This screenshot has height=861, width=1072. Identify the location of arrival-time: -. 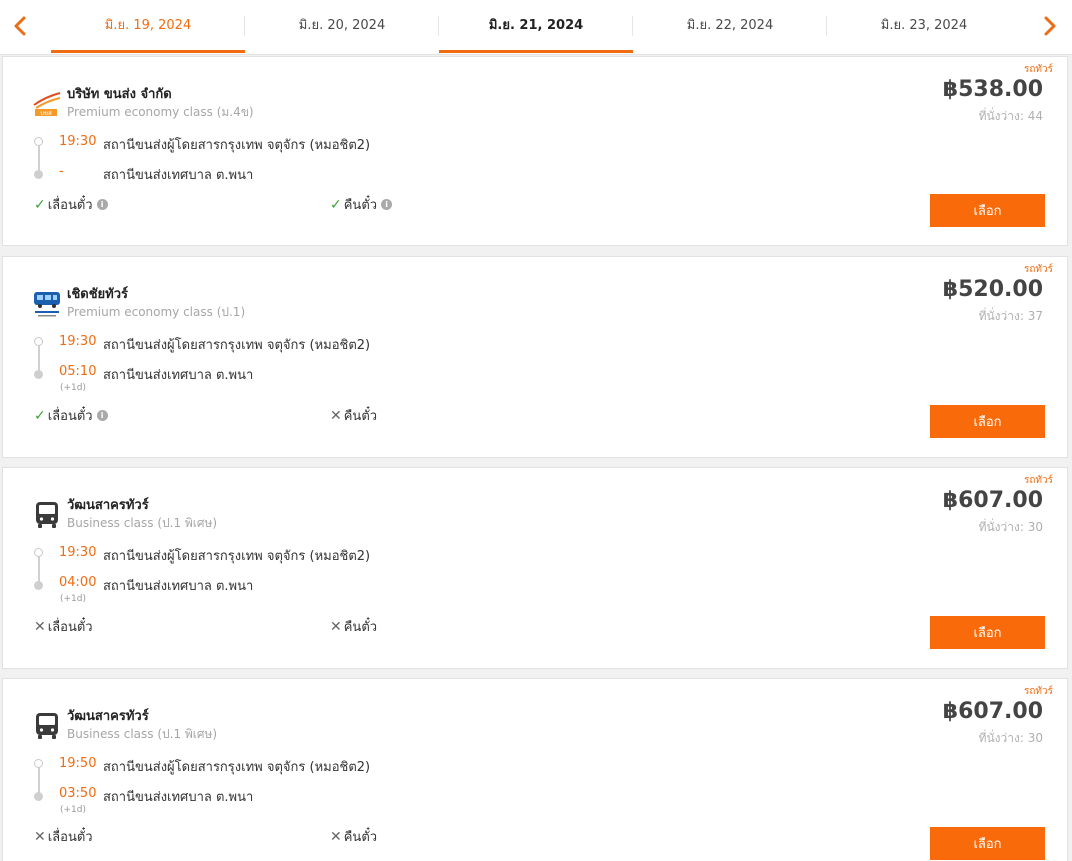
(61, 171).